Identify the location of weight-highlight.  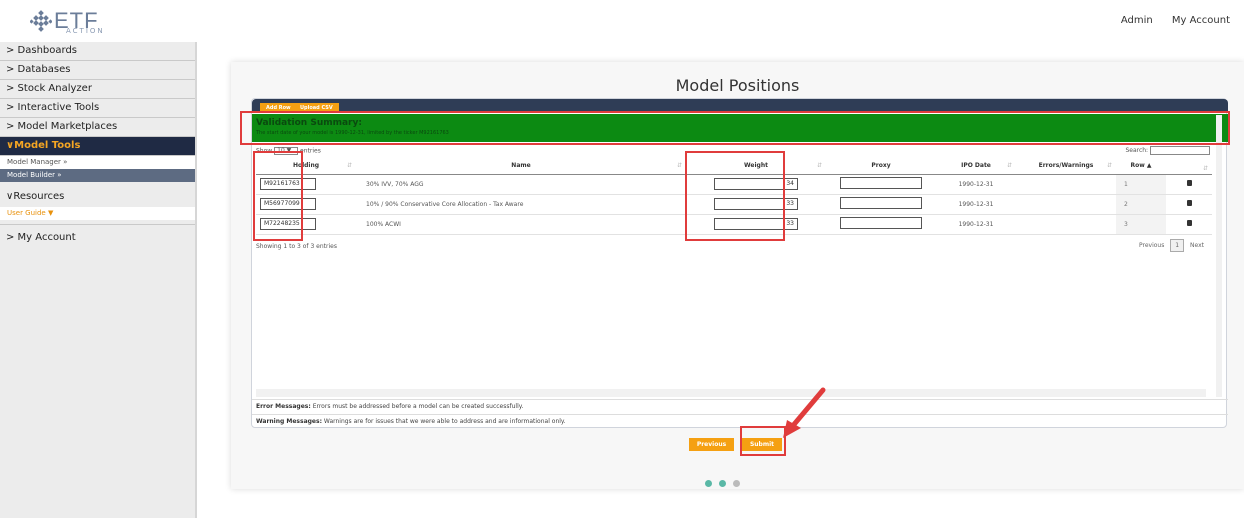
(735, 196).